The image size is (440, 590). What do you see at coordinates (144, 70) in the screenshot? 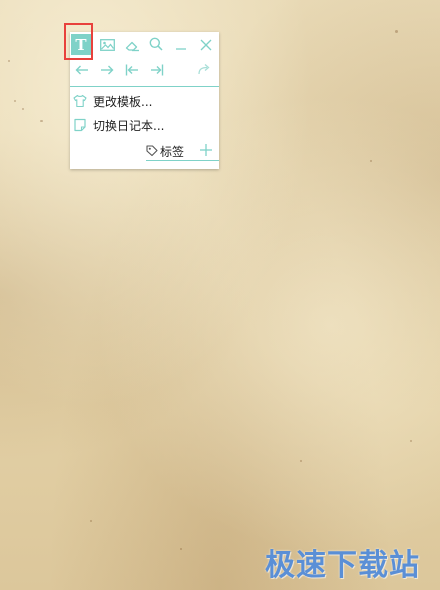
I see `toolbar-nav-row` at bounding box center [144, 70].